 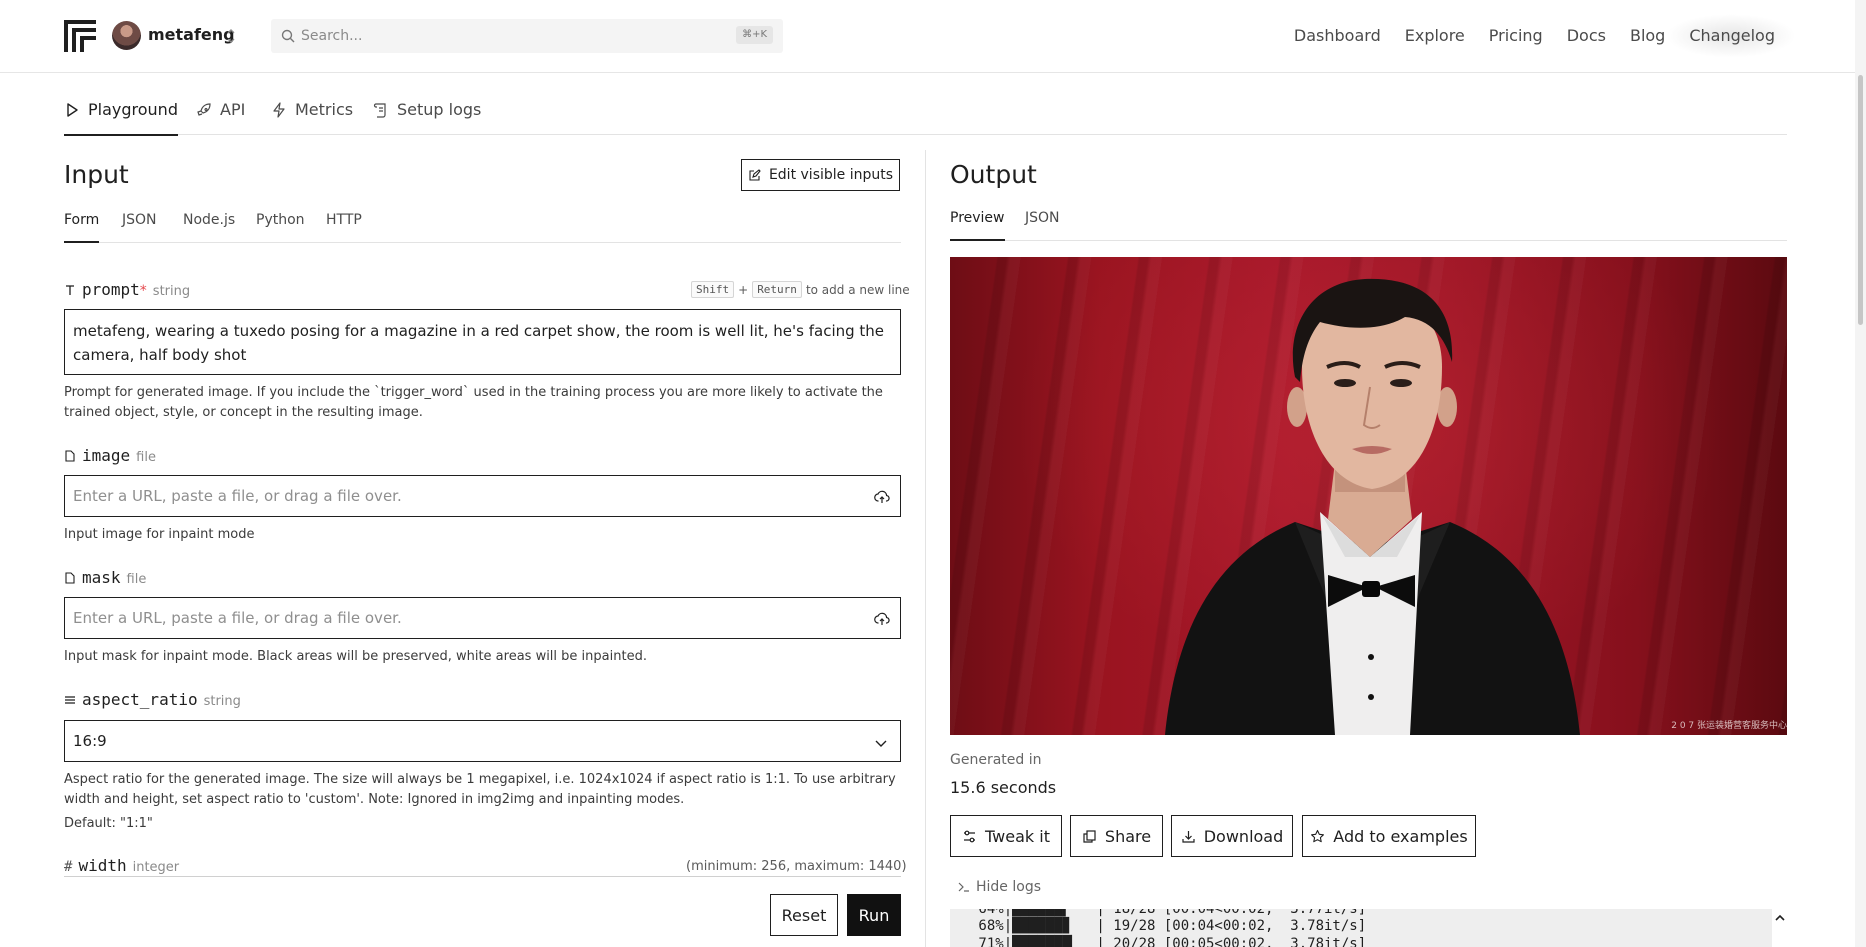 What do you see at coordinates (881, 743) in the screenshot?
I see `chevron-down-icon` at bounding box center [881, 743].